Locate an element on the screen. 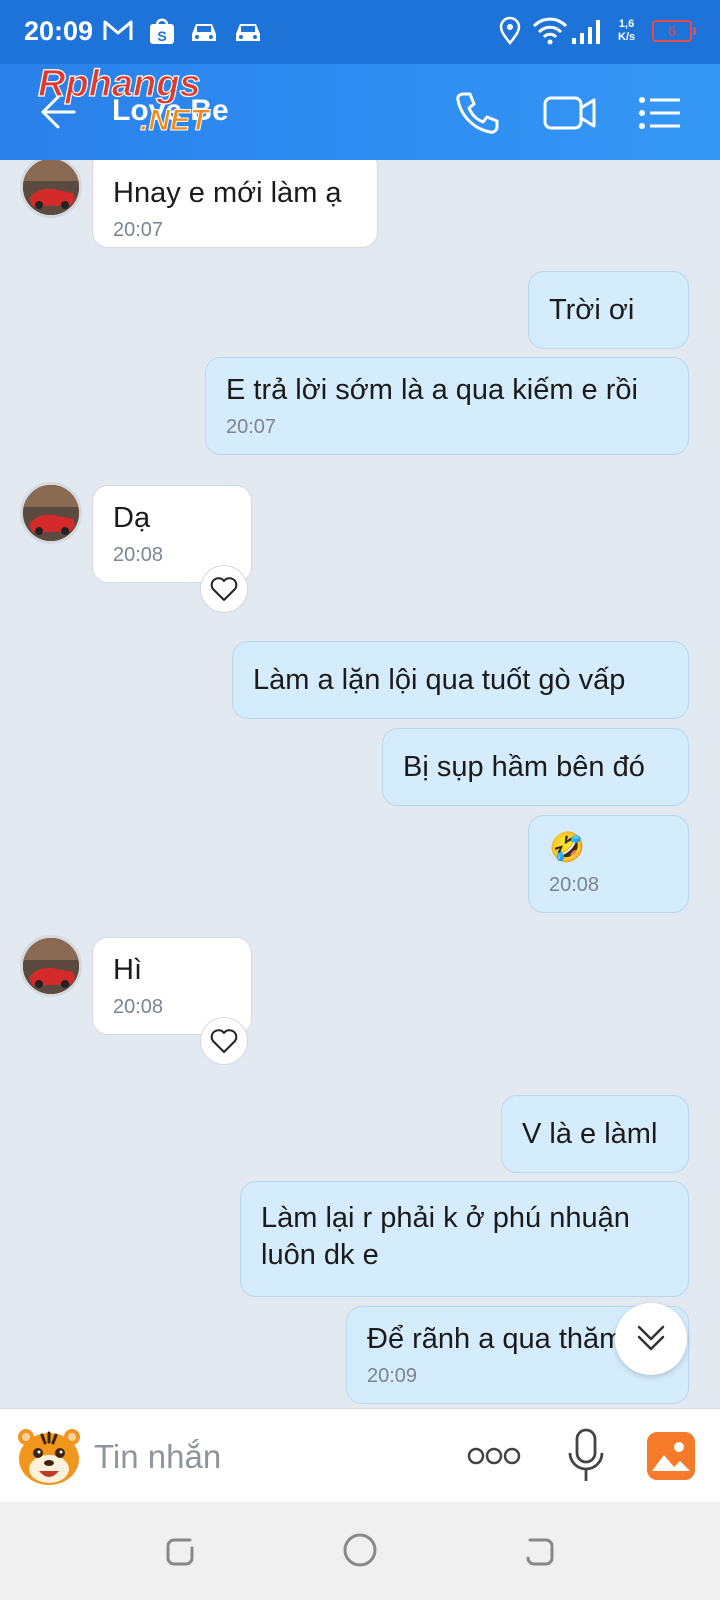  network-speed: 1,6 K/s is located at coordinates (626, 31).